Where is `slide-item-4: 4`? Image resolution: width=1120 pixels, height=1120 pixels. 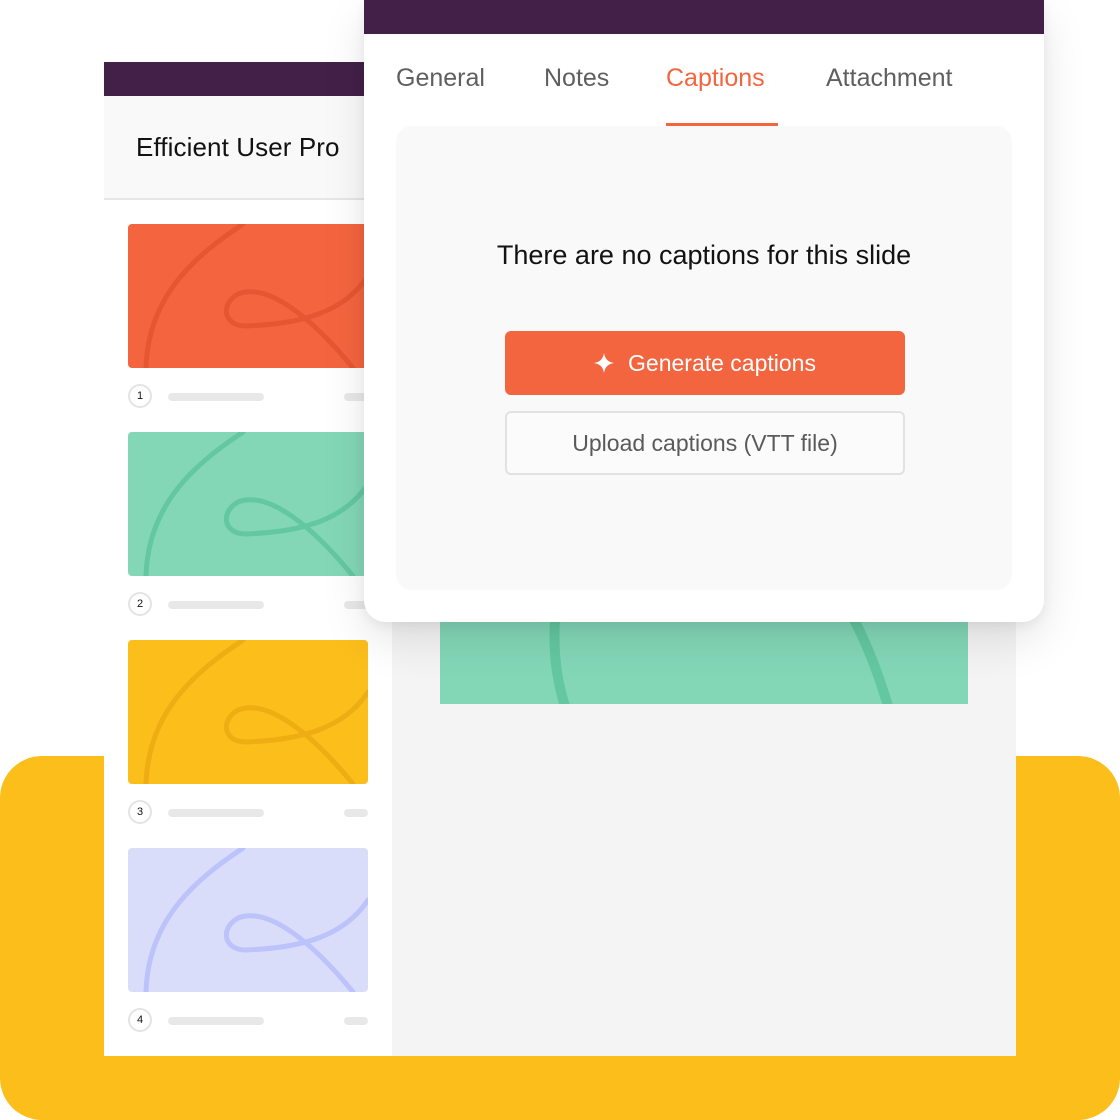
slide-item-4: 4 is located at coordinates (248, 952).